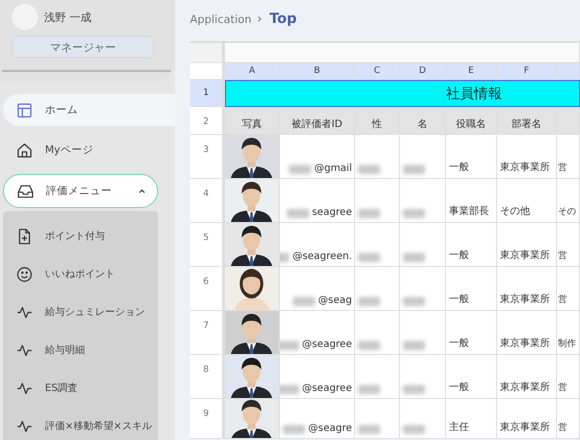  I want to click on row-header: 3, so click(207, 157).